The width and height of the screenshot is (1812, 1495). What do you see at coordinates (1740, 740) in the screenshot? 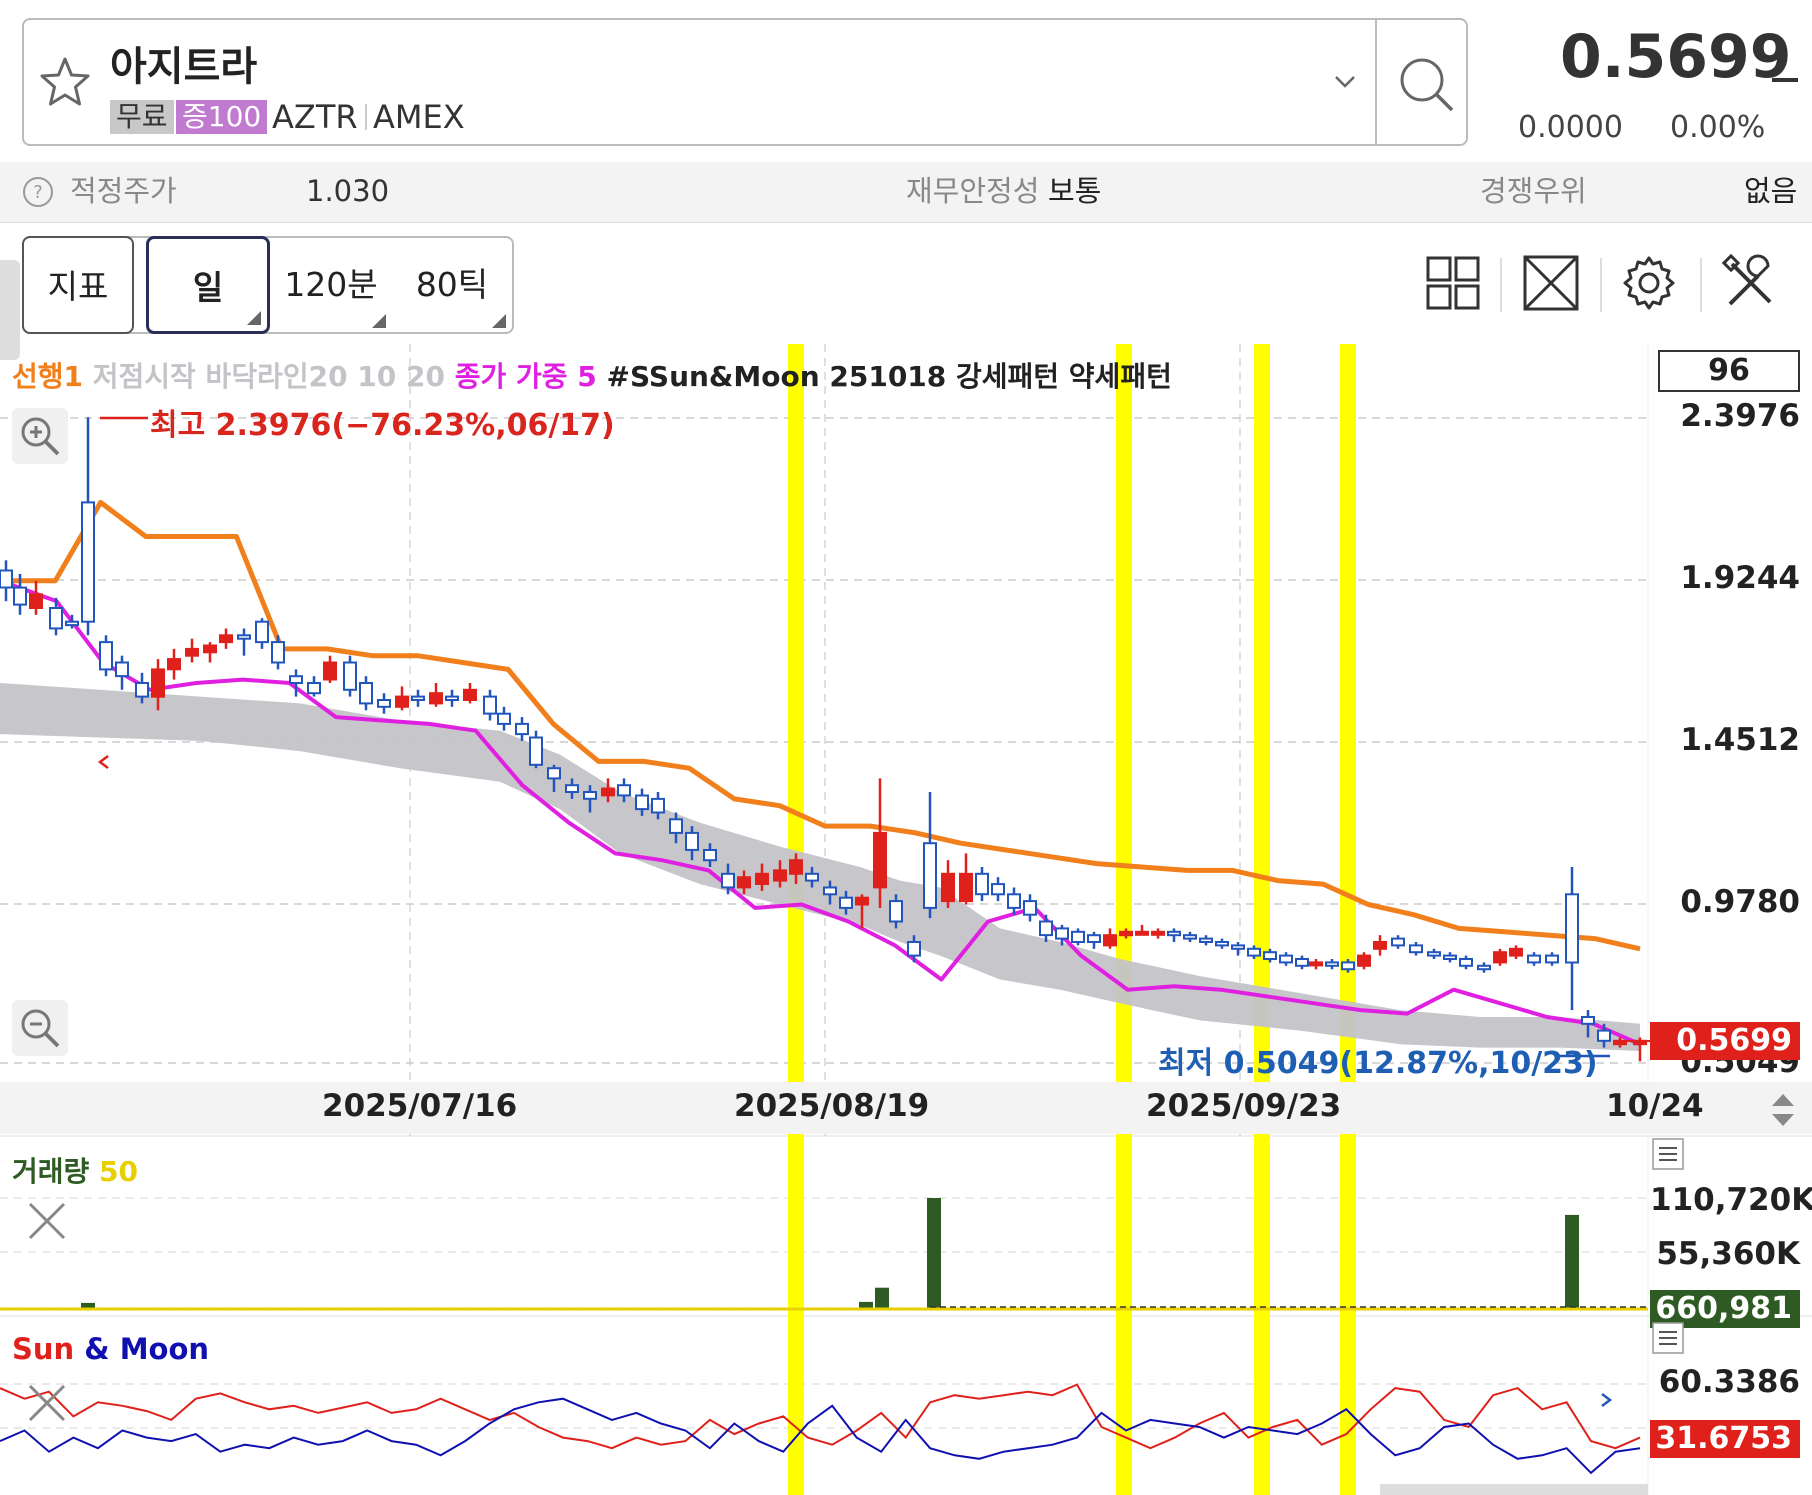
I see `y-tick-label: 1.4512` at bounding box center [1740, 740].